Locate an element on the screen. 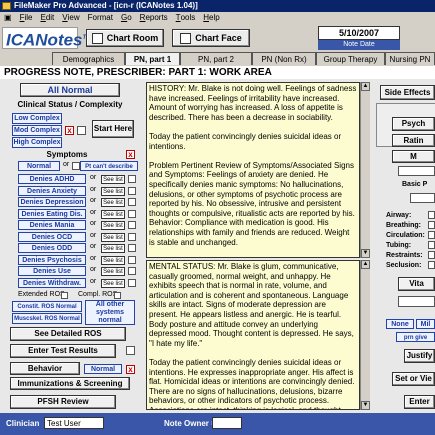 This screenshot has height=435, width=435. tab-pn-non-rx: PN (Non Rx) is located at coordinates (284, 58).